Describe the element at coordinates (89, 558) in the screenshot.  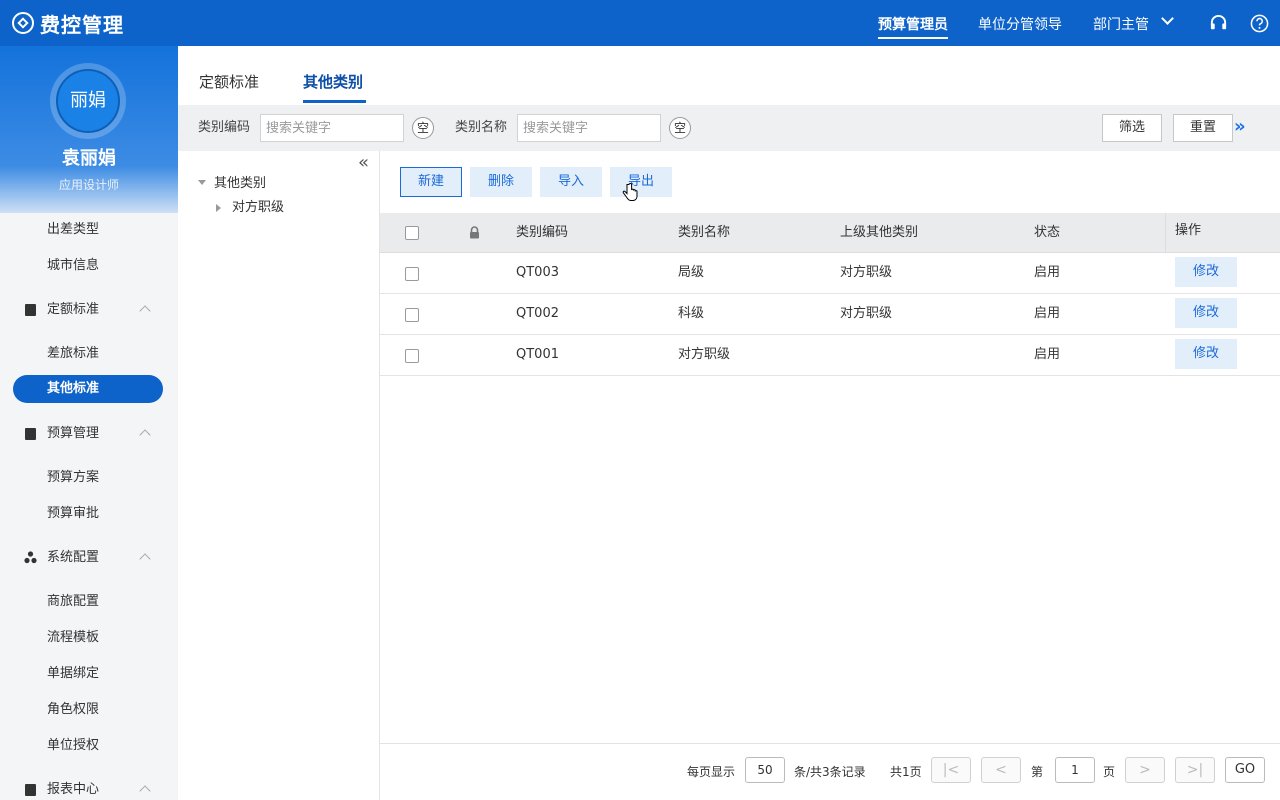
I see `sidebar-group-system: 系统配置` at that location.